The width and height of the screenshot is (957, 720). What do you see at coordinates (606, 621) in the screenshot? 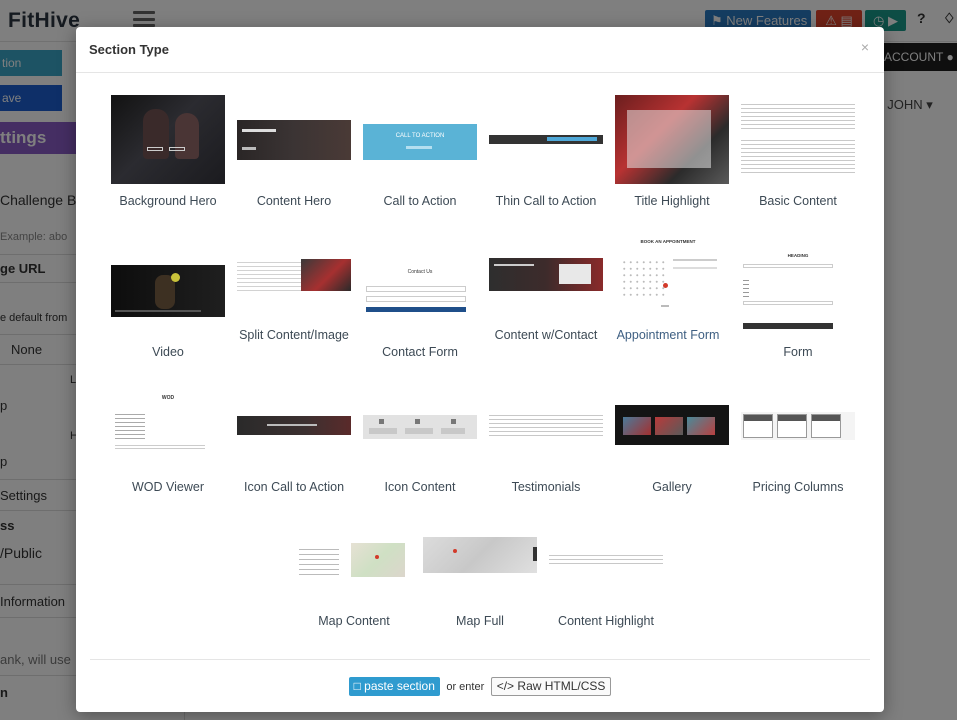
I see `tile-label: Content Highlight` at bounding box center [606, 621].